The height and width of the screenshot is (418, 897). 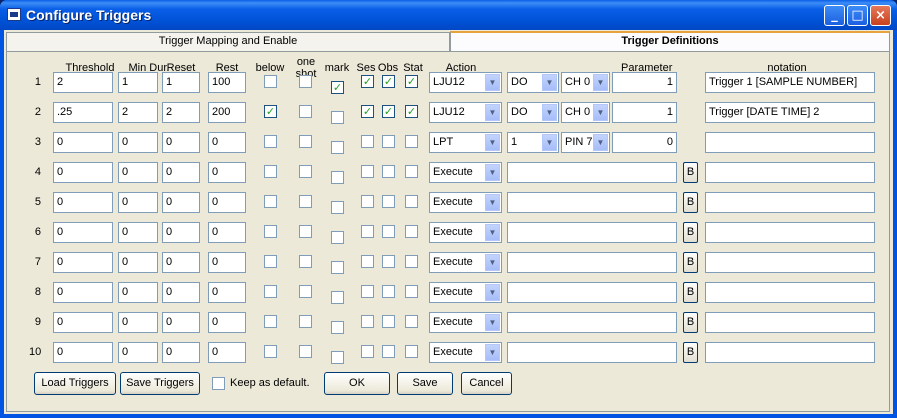 What do you see at coordinates (644, 82) in the screenshot?
I see `parameter-field: 1` at bounding box center [644, 82].